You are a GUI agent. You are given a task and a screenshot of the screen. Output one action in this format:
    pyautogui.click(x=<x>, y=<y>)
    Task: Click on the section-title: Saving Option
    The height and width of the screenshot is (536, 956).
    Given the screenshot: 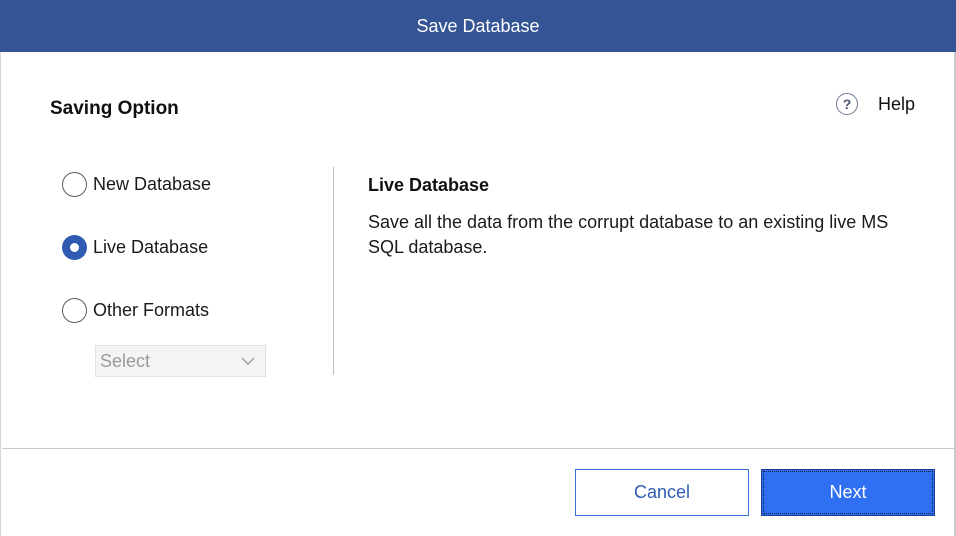 What is the action you would take?
    pyautogui.click(x=114, y=108)
    